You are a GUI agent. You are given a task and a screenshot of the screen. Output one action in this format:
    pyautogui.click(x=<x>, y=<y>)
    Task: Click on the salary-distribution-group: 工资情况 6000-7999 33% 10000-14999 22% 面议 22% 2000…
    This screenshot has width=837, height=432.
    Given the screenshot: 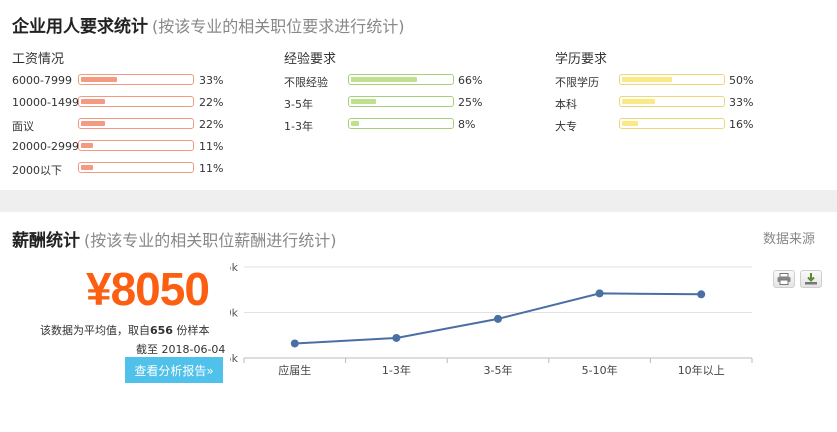 What is the action you would take?
    pyautogui.click(x=117, y=114)
    